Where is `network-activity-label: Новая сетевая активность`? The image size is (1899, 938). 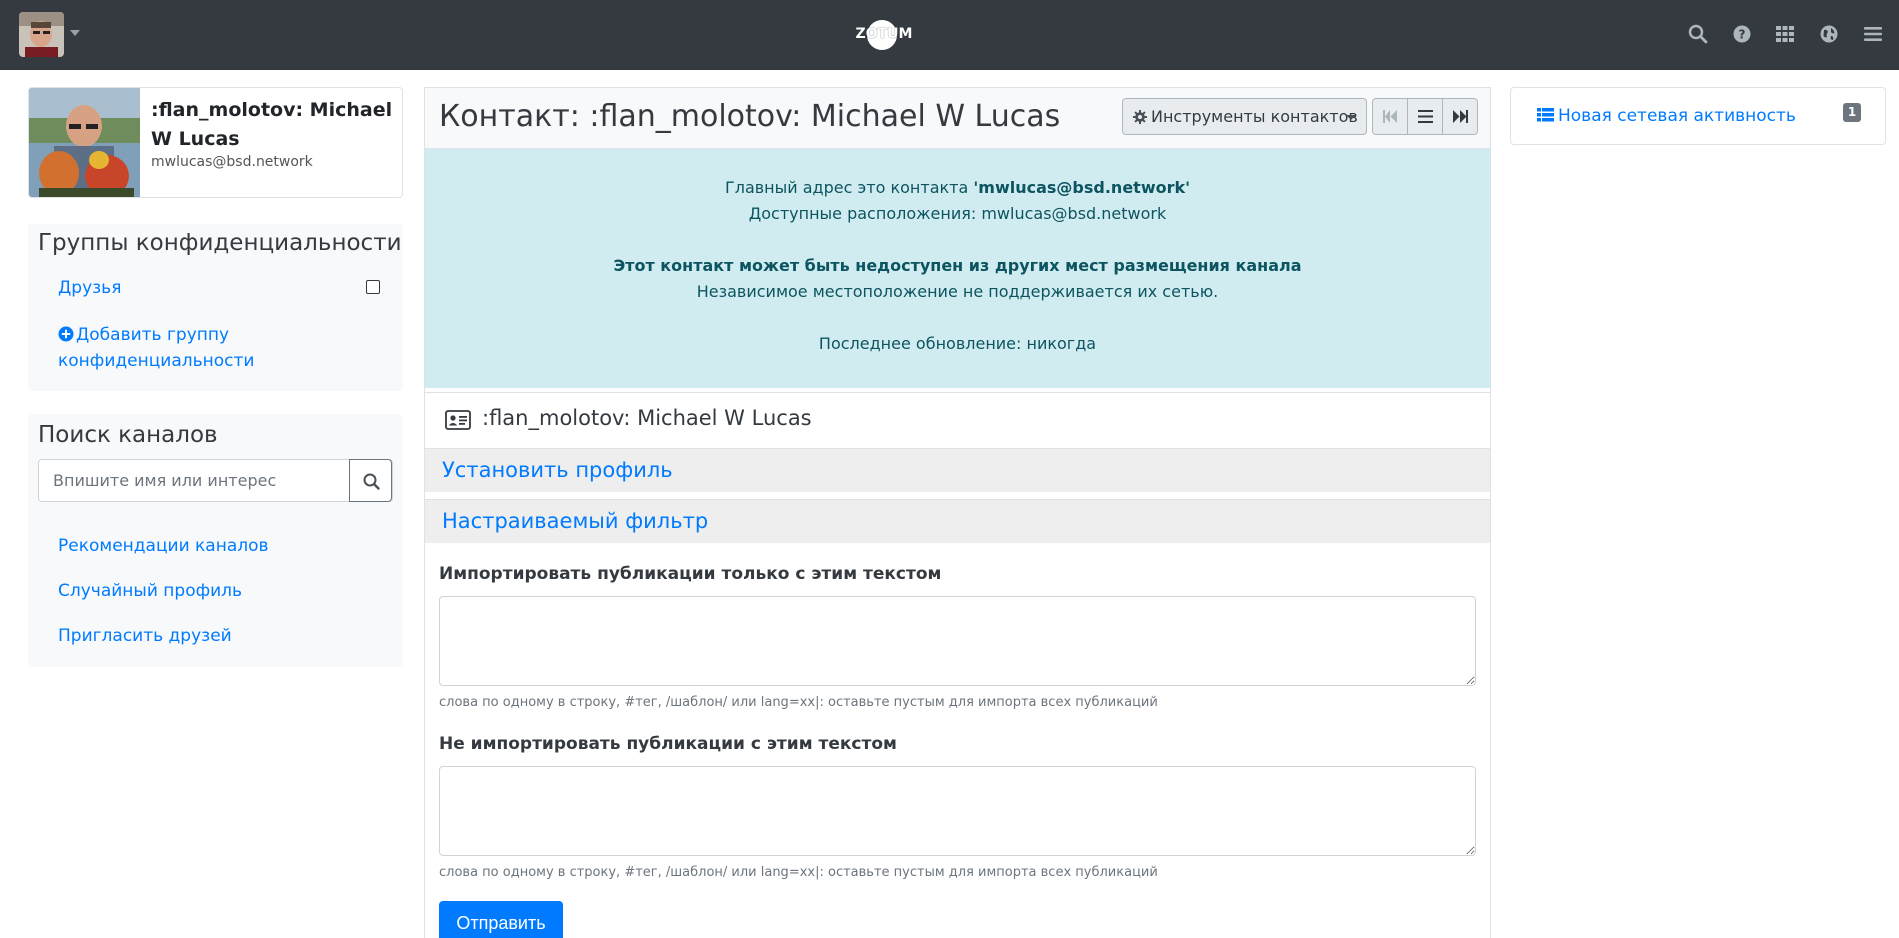 network-activity-label: Новая сетевая активность is located at coordinates (1677, 116).